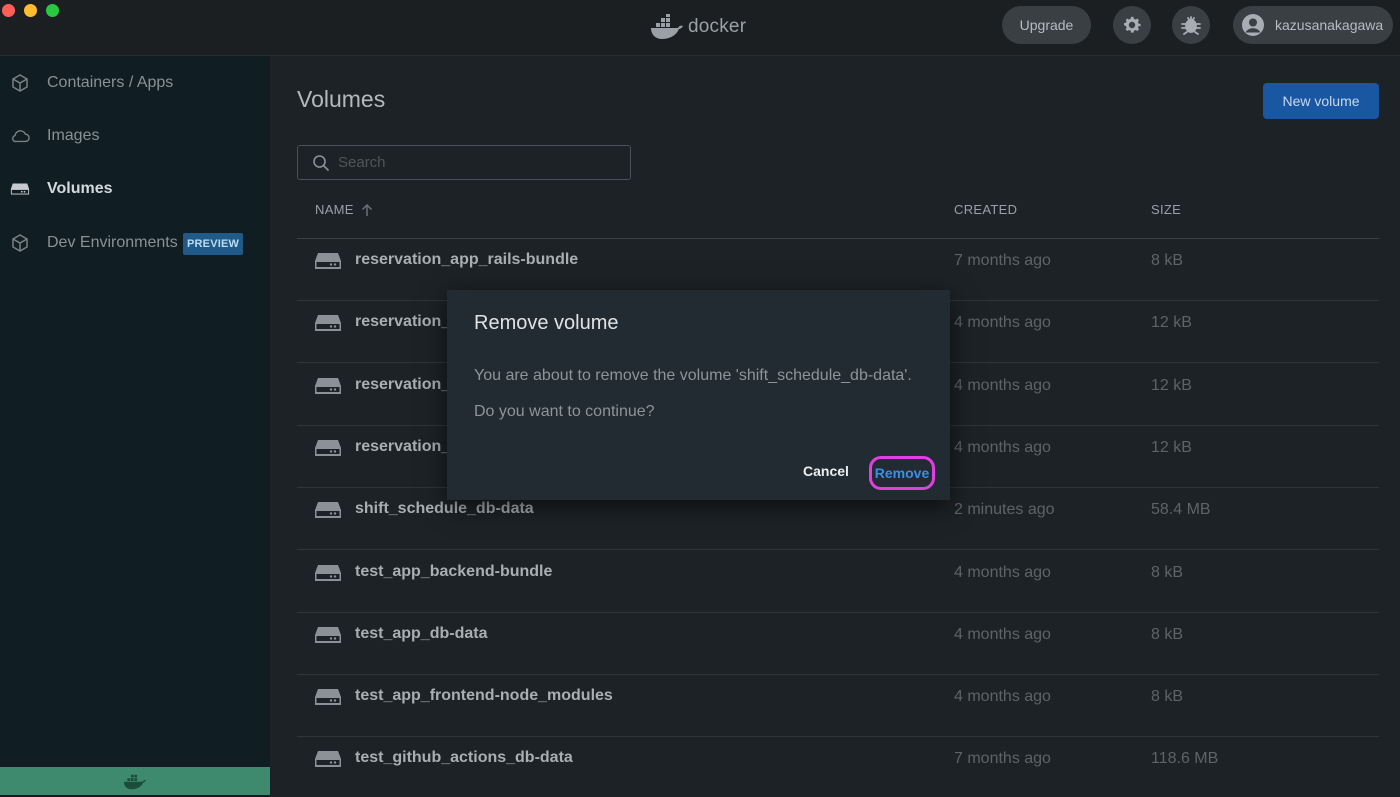 The height and width of the screenshot is (797, 1400). I want to click on engine-status-bar, so click(135, 781).